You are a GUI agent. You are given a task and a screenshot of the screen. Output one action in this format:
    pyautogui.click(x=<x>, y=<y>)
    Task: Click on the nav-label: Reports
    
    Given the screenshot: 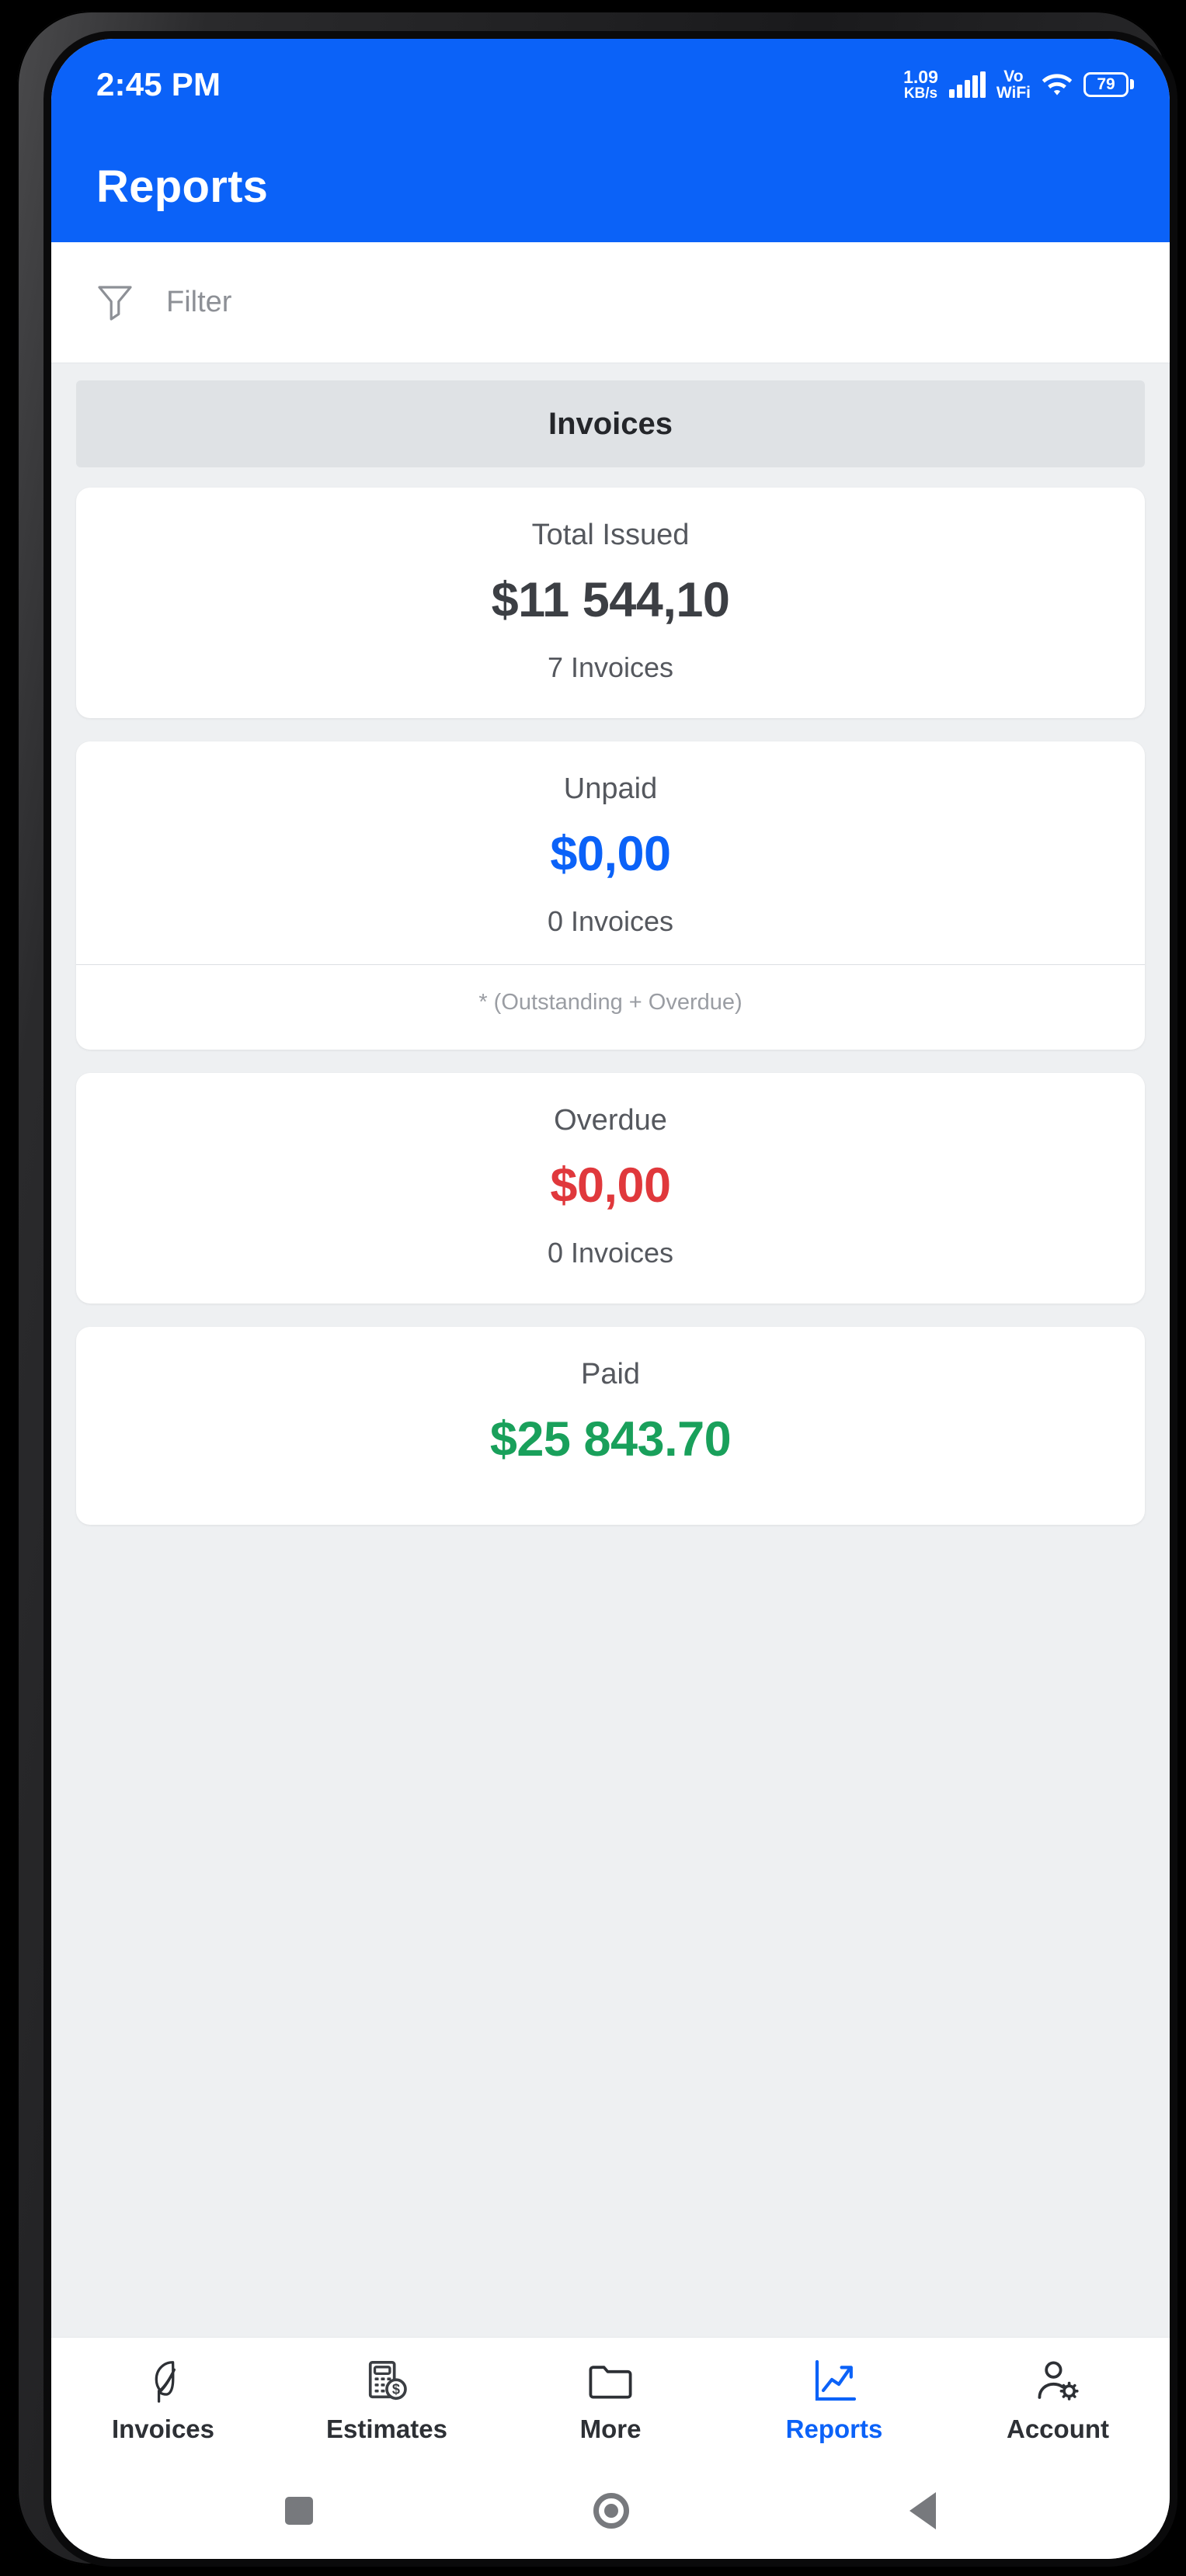 What is the action you would take?
    pyautogui.click(x=834, y=2428)
    